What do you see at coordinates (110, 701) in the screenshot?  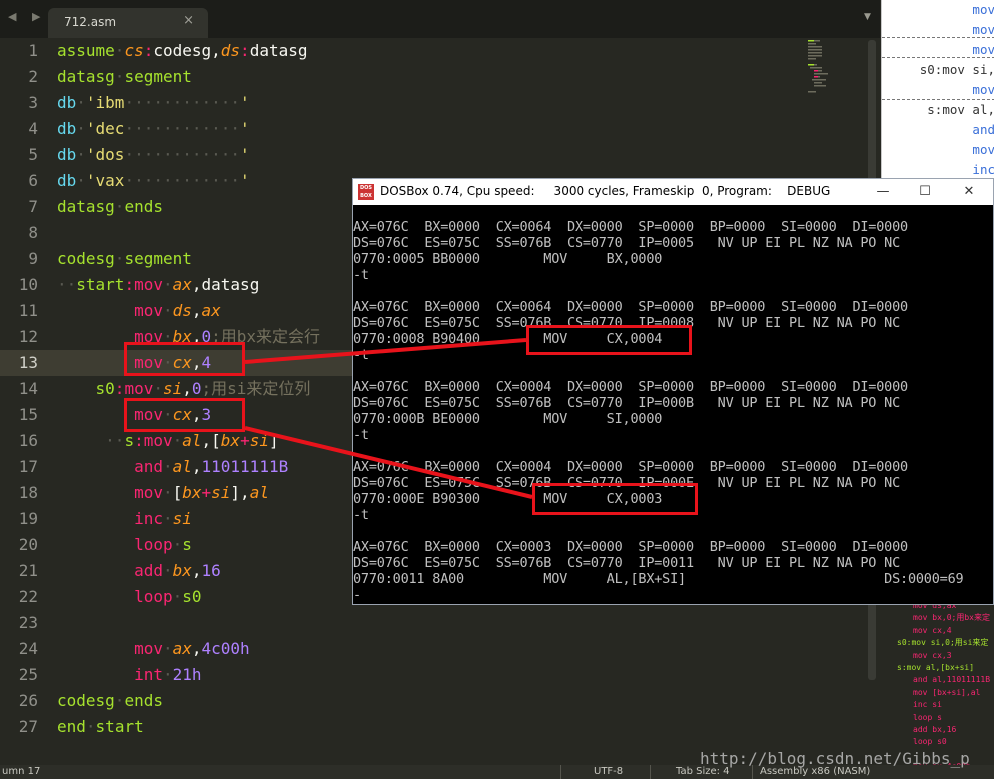 I see `code-text: codesg·ends` at bounding box center [110, 701].